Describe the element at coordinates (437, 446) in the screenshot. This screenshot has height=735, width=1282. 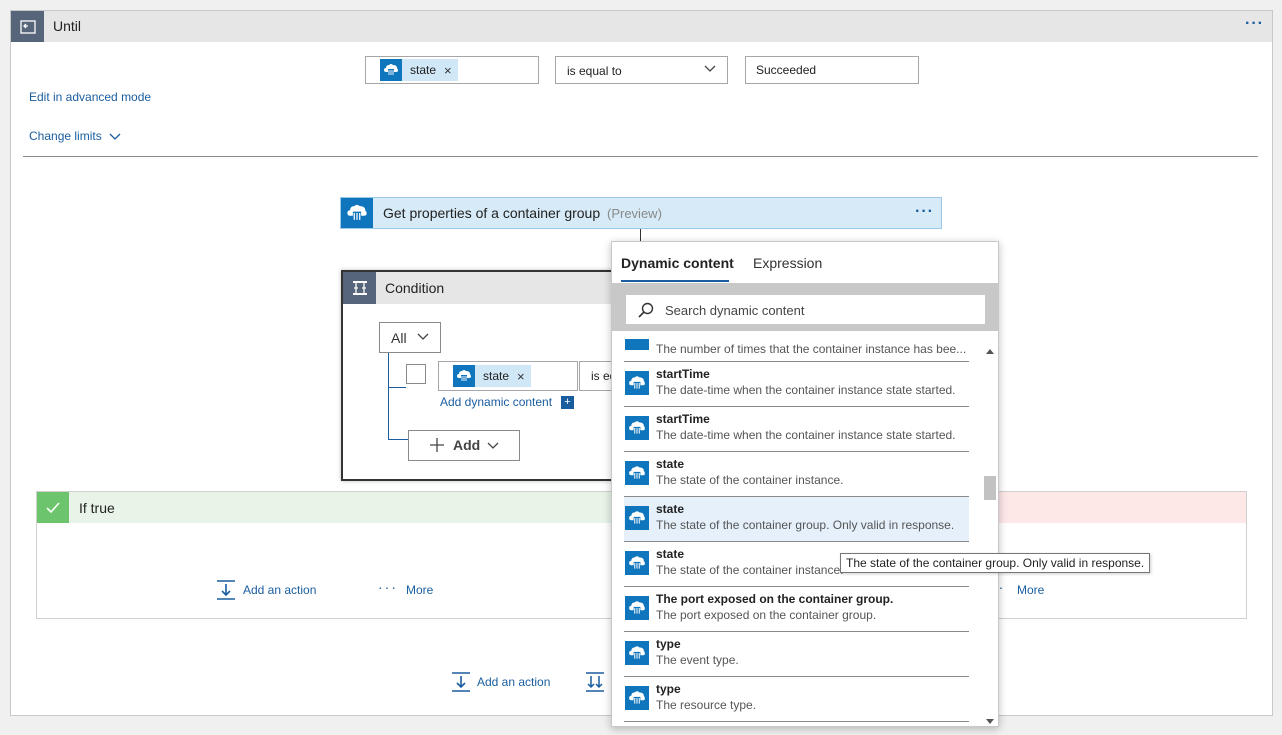
I see `plus-icon` at that location.